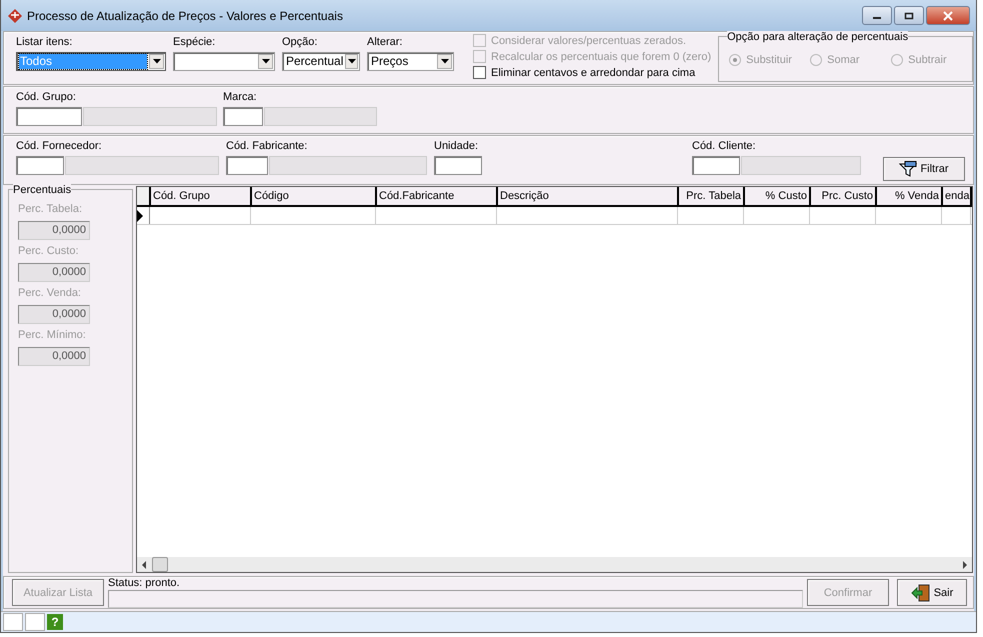  What do you see at coordinates (45, 43) in the screenshot?
I see `field-label: Listar itens:` at bounding box center [45, 43].